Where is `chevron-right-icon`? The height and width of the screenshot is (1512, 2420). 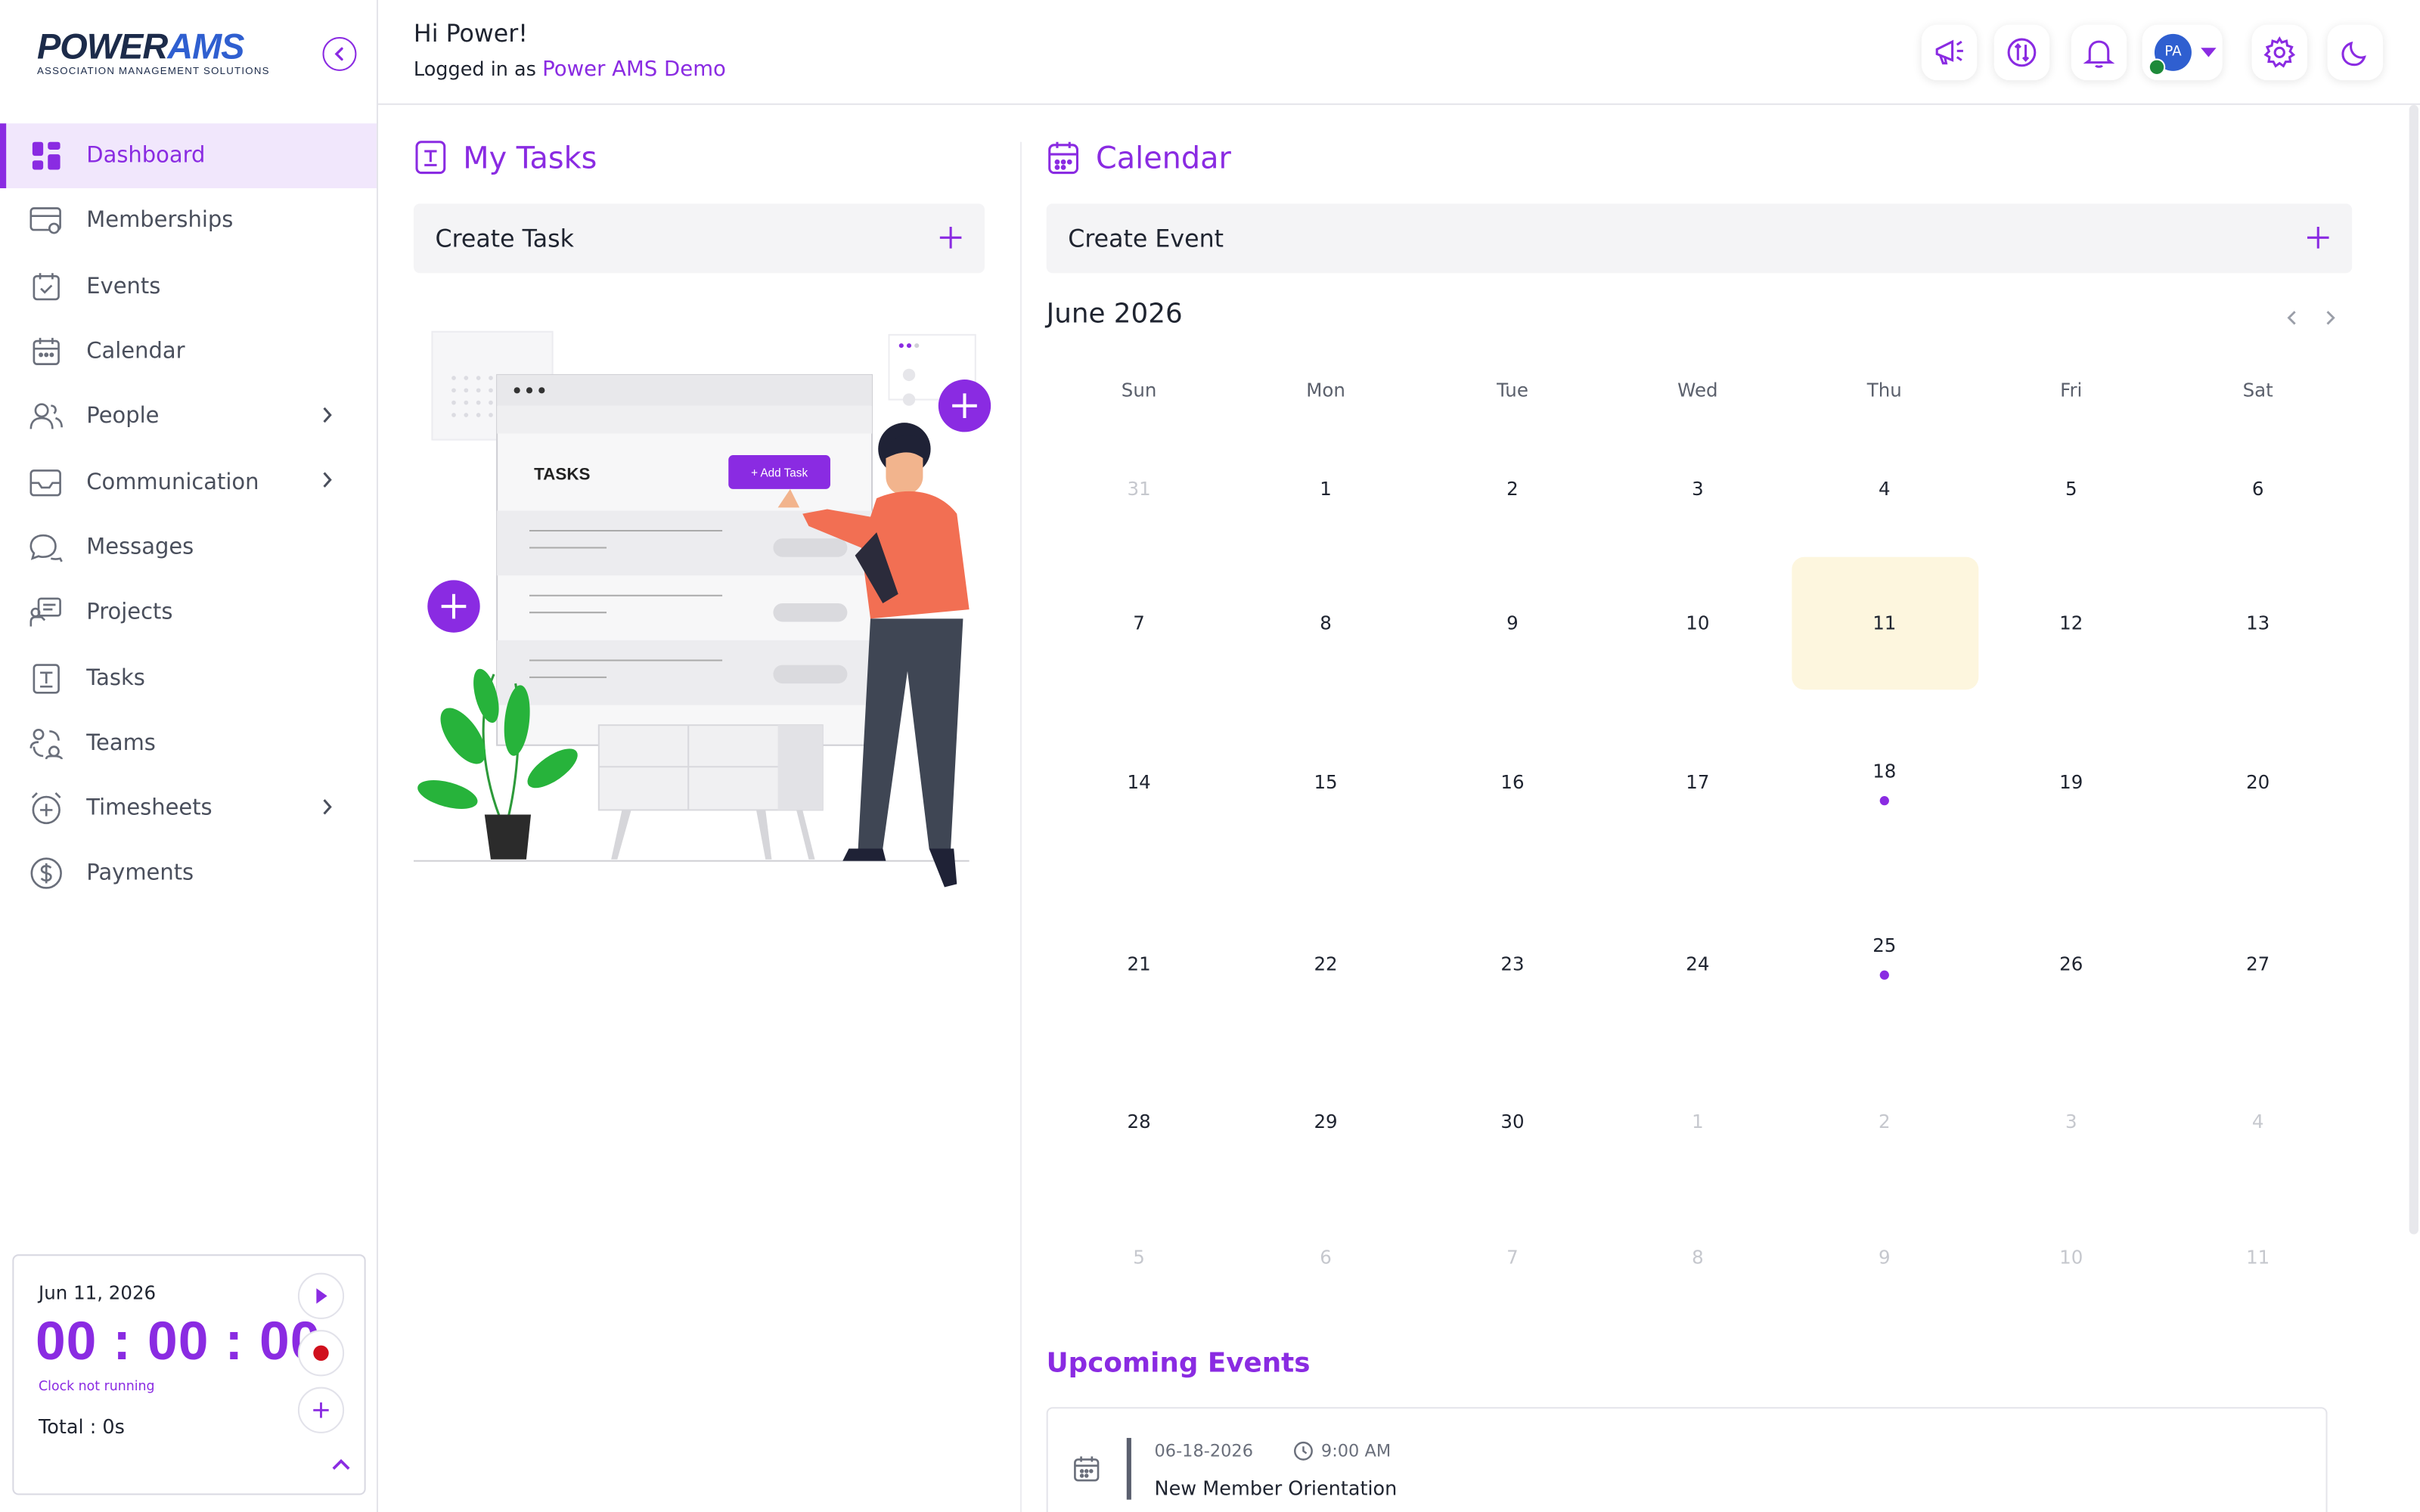 chevron-right-icon is located at coordinates (327, 480).